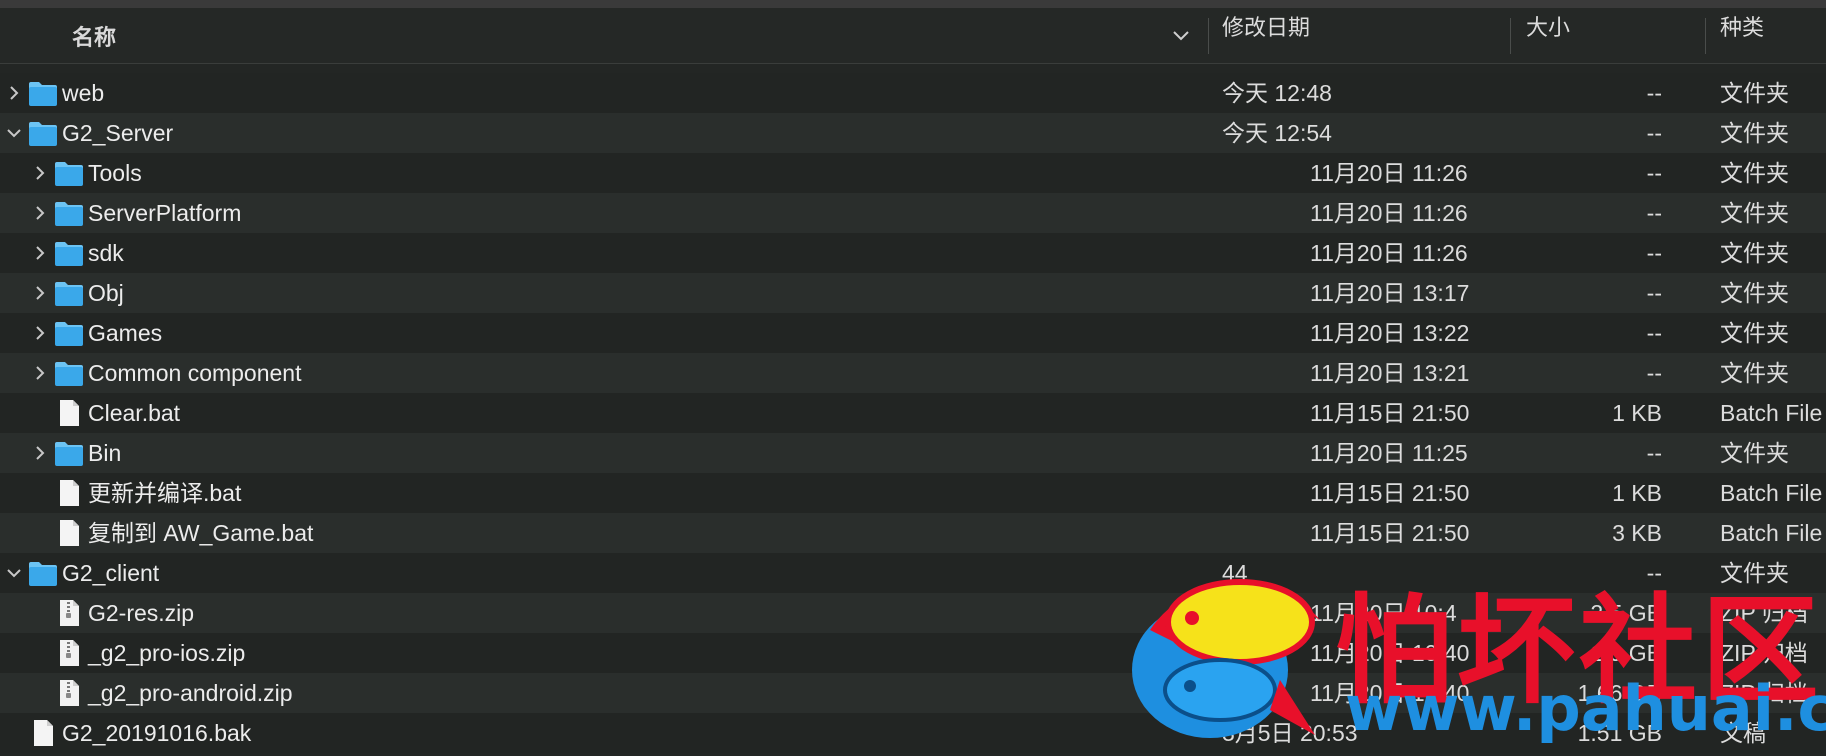  I want to click on window-top-edge, so click(913, 4).